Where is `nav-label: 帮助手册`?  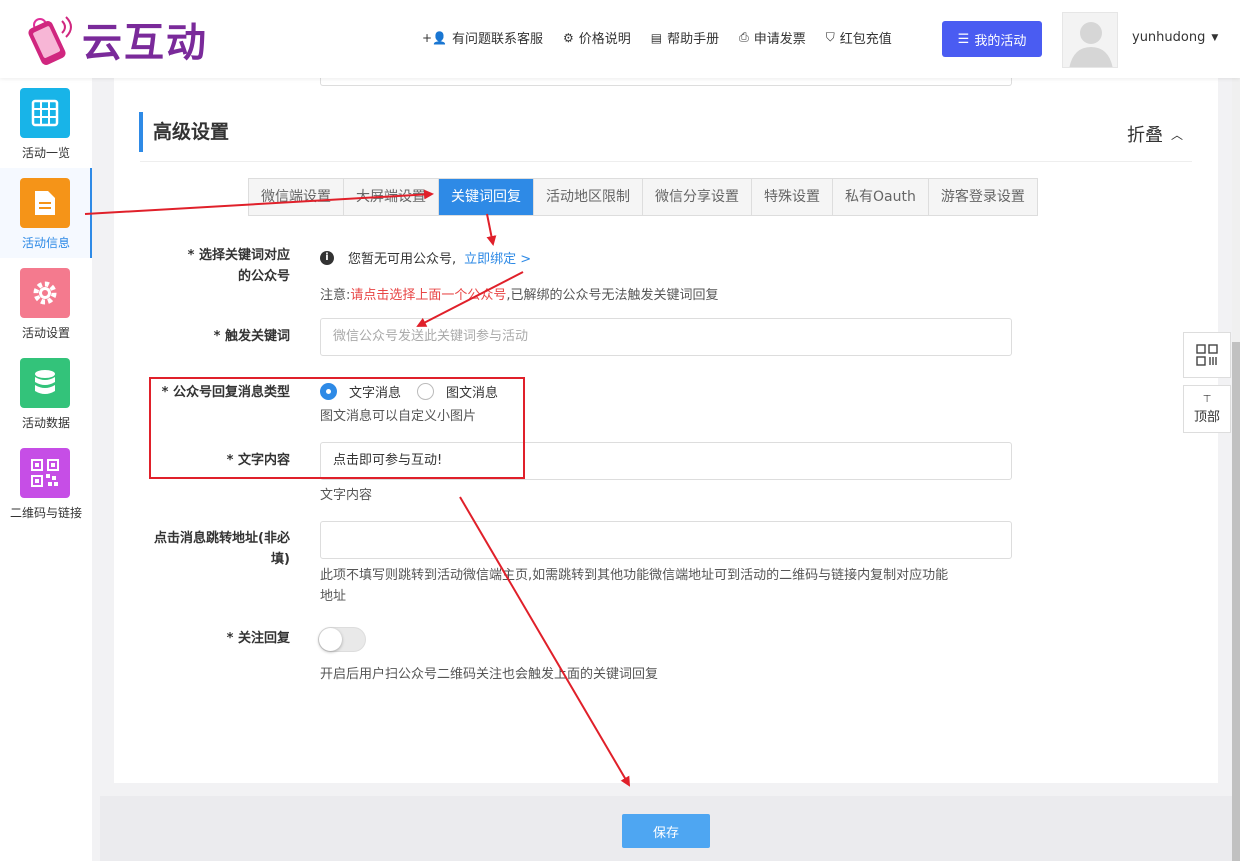 nav-label: 帮助手册 is located at coordinates (693, 39).